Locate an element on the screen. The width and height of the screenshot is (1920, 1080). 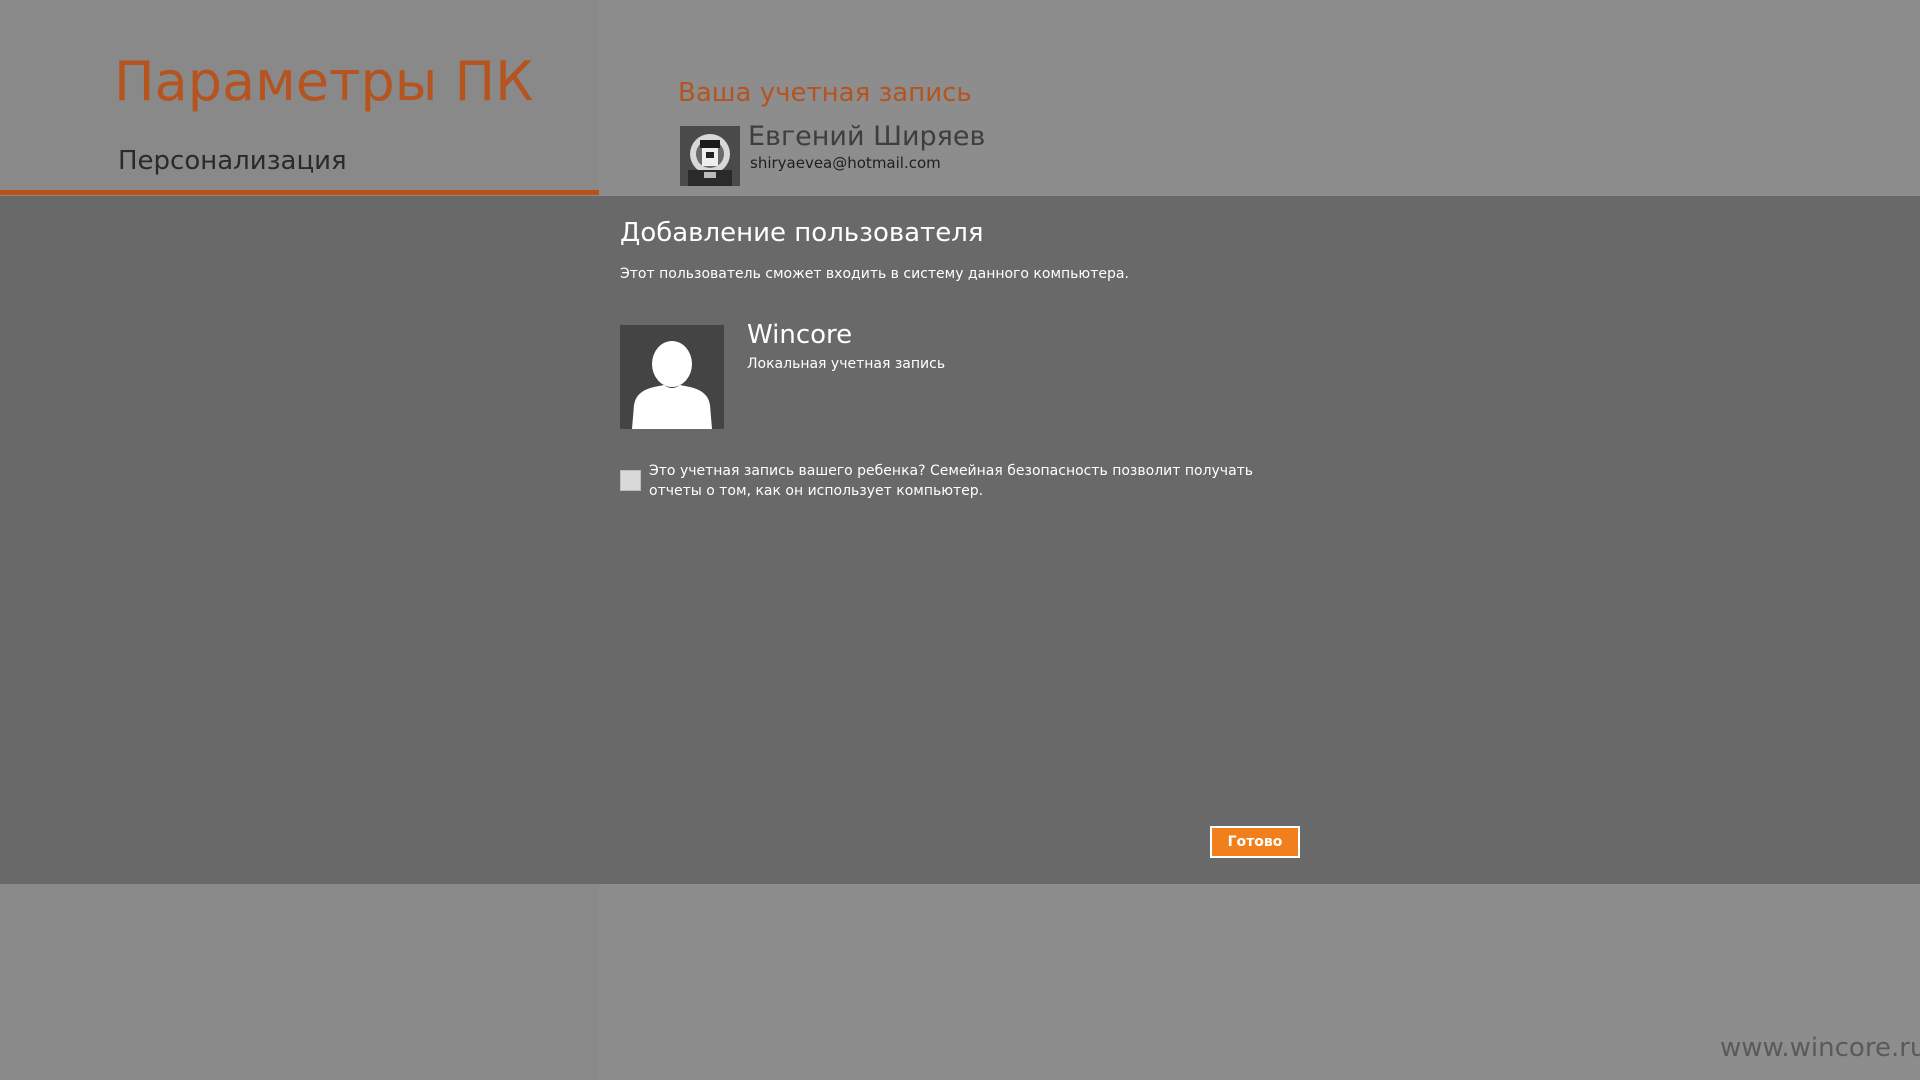
account-email: shiryaevea@hotmail.com is located at coordinates (845, 163).